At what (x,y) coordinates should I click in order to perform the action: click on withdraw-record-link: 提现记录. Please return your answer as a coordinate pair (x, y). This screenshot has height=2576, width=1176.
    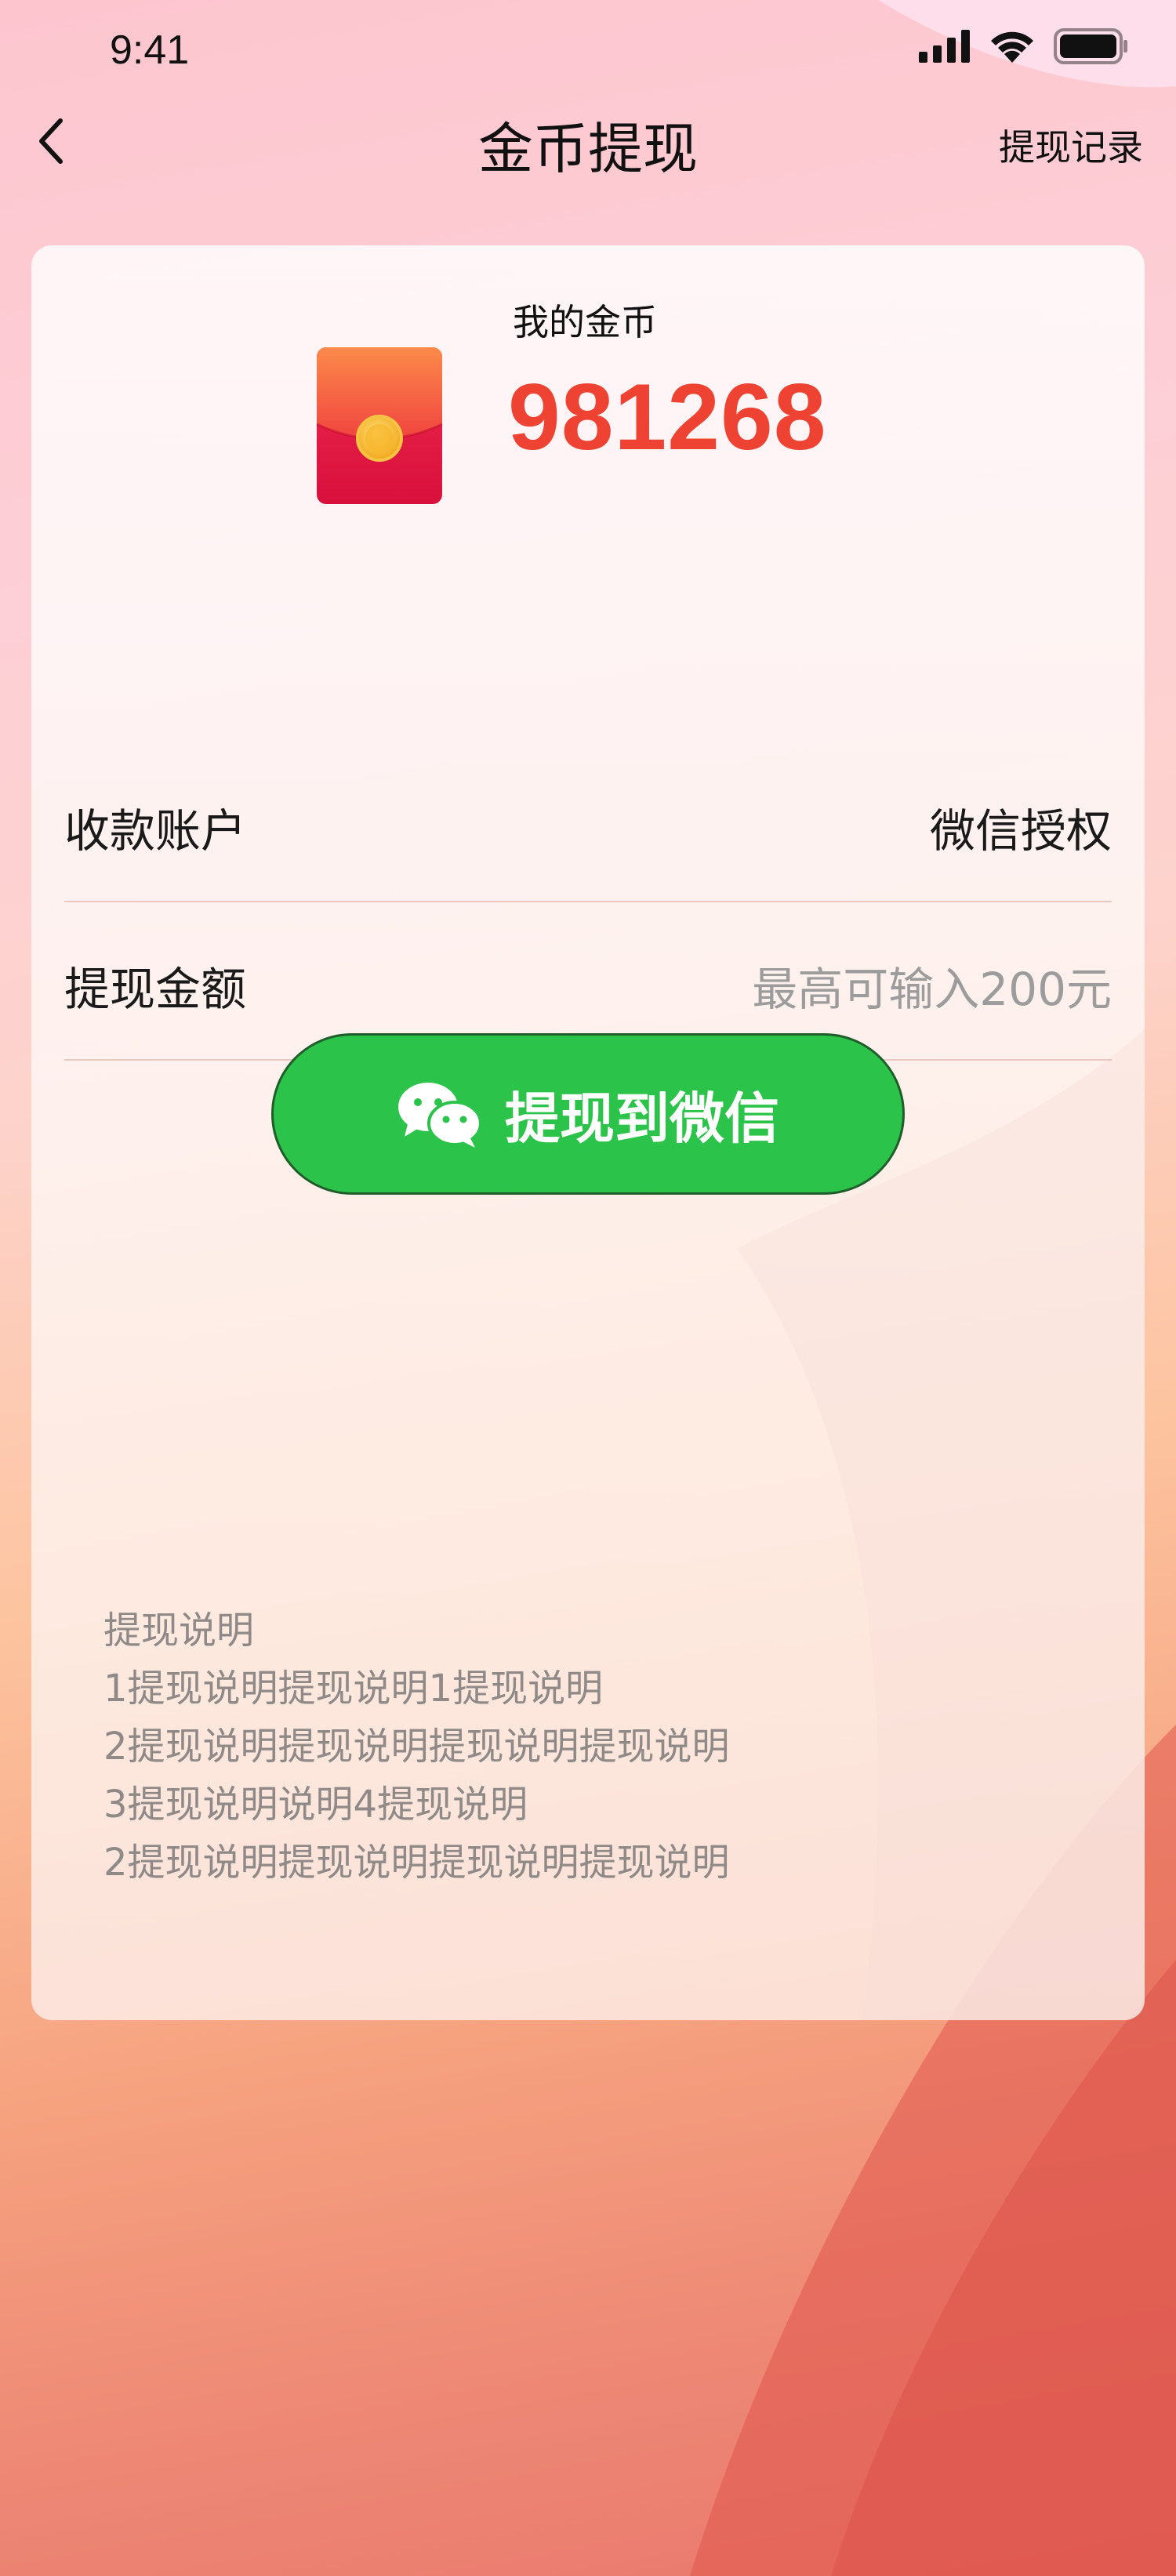
    Looking at the image, I should click on (1071, 145).